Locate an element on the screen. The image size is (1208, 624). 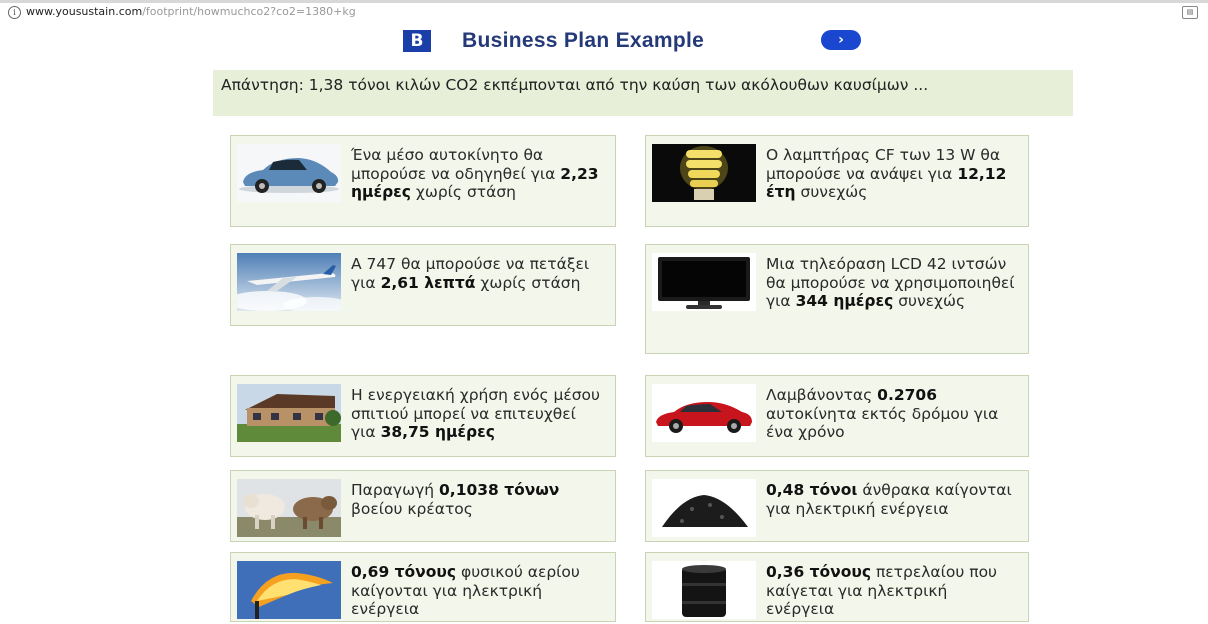
equivalent-card: Παραγωγή 0,1038 τόνων βοείου κρέατος is located at coordinates (423, 506).